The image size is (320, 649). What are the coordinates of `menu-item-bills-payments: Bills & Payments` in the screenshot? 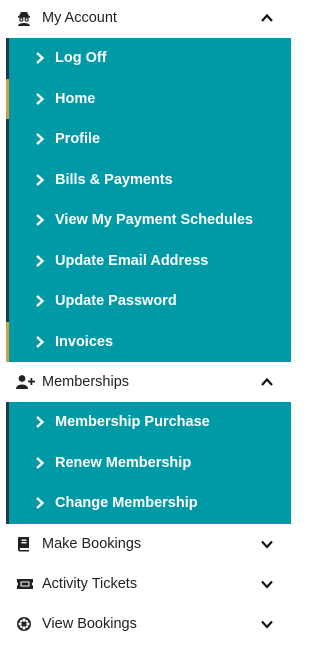 It's located at (148, 179).